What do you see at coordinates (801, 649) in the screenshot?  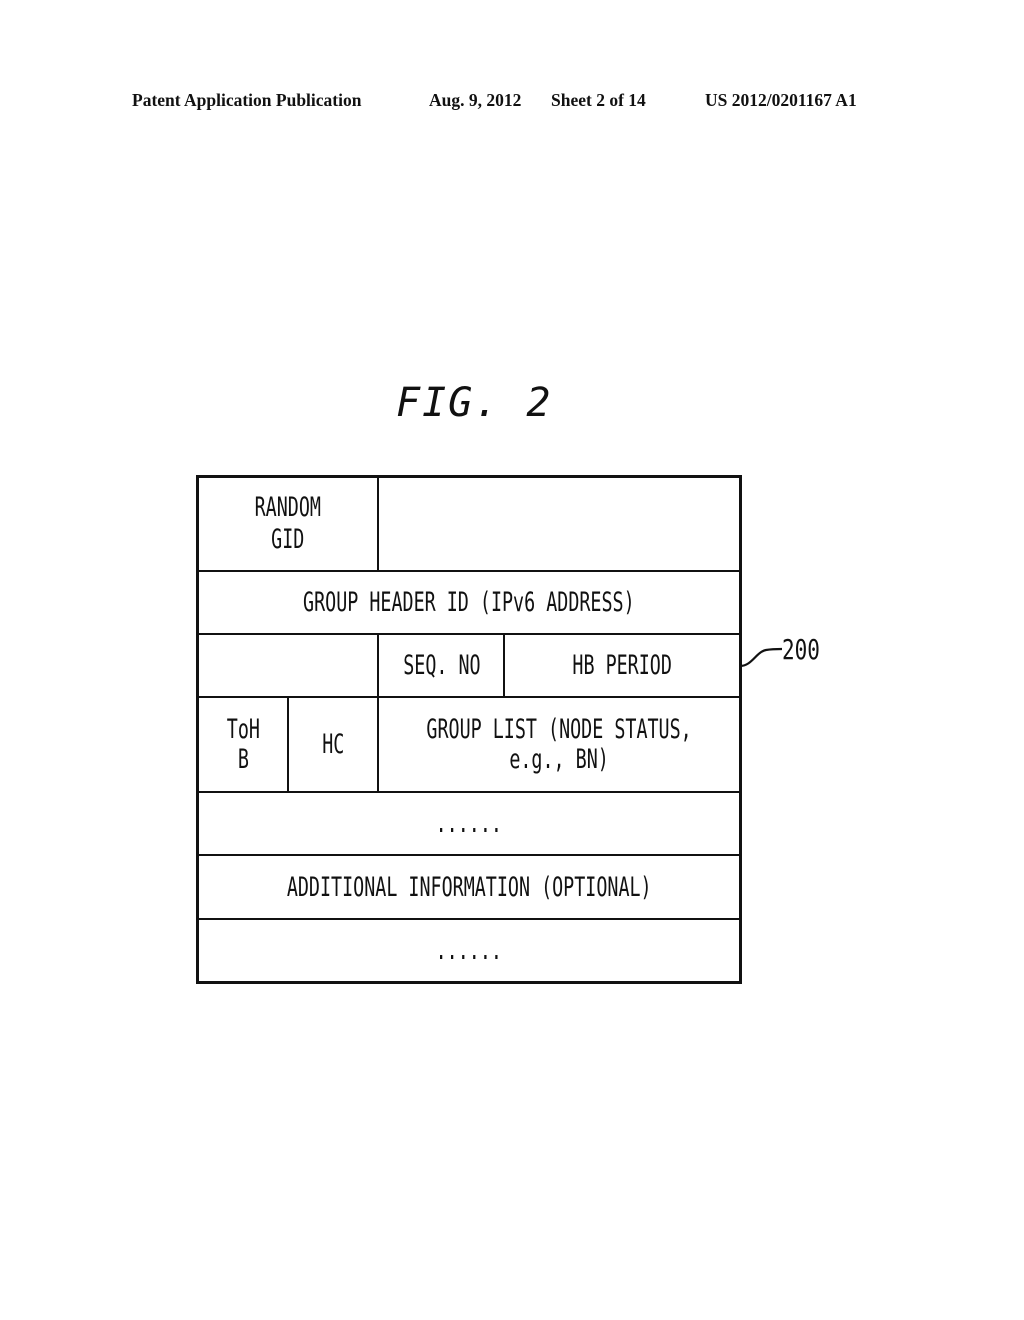 I see `reference-numeral: 200` at bounding box center [801, 649].